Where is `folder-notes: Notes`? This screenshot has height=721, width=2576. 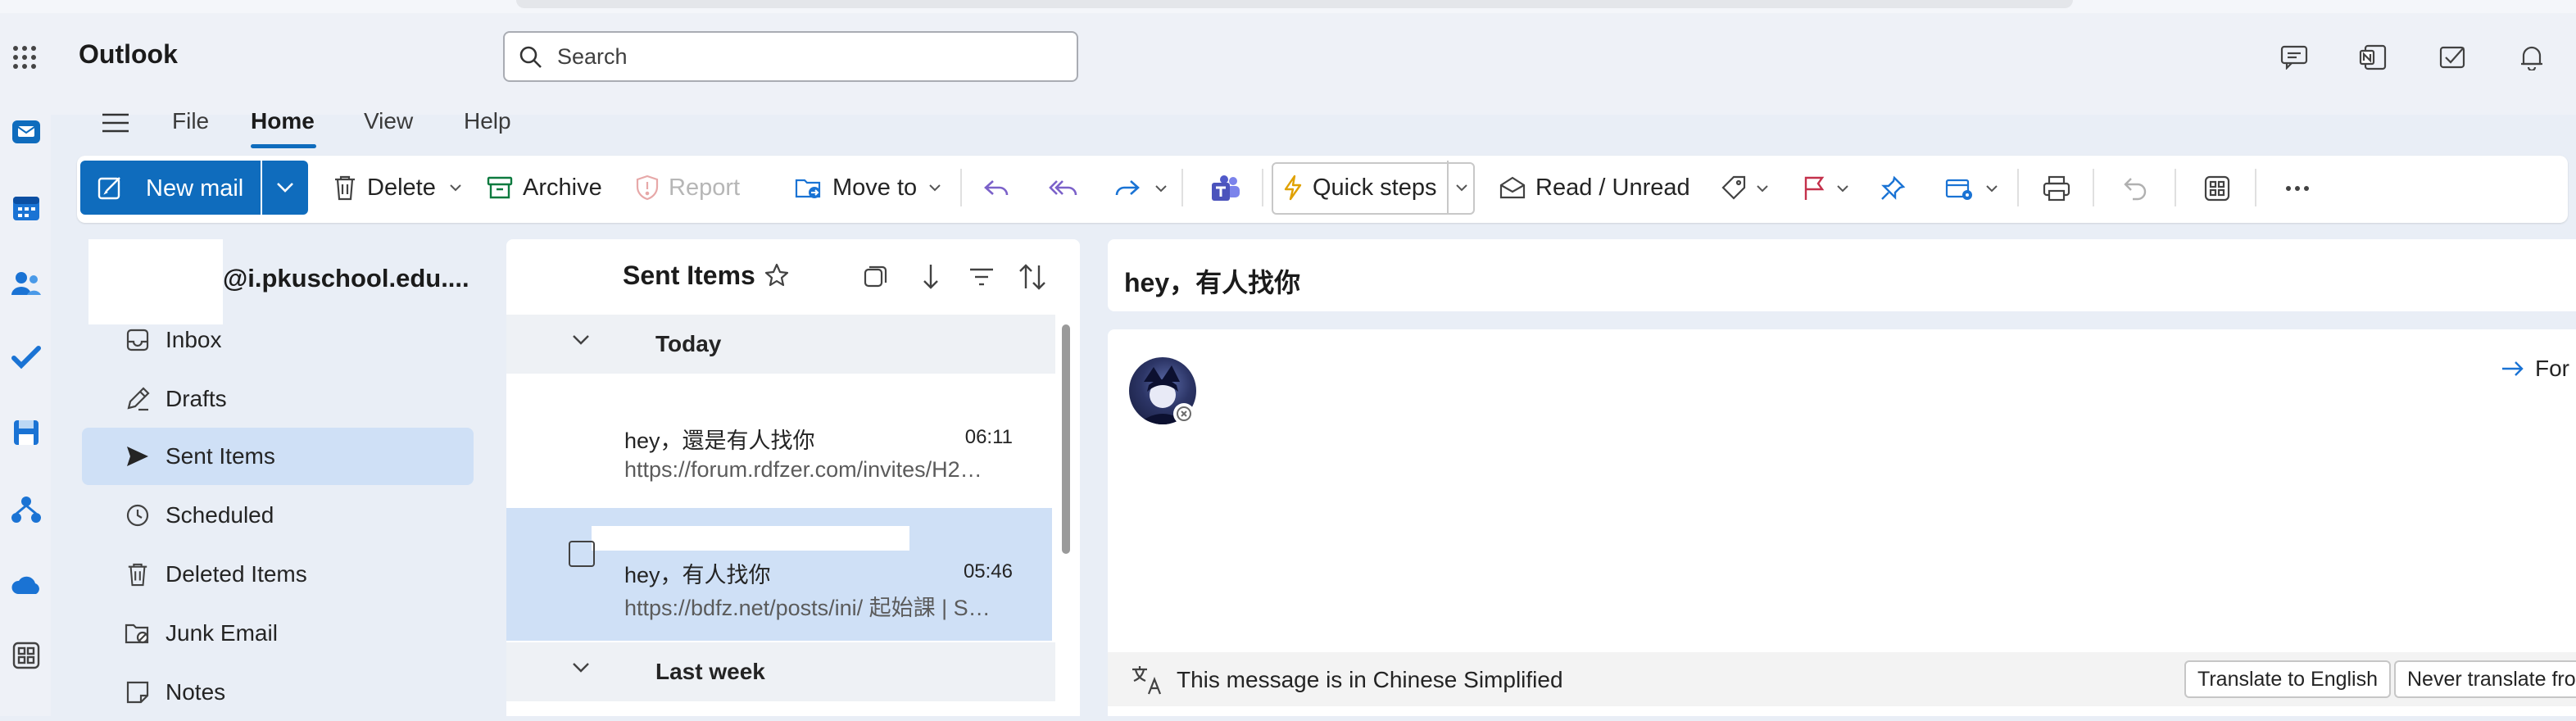 folder-notes: Notes is located at coordinates (278, 692).